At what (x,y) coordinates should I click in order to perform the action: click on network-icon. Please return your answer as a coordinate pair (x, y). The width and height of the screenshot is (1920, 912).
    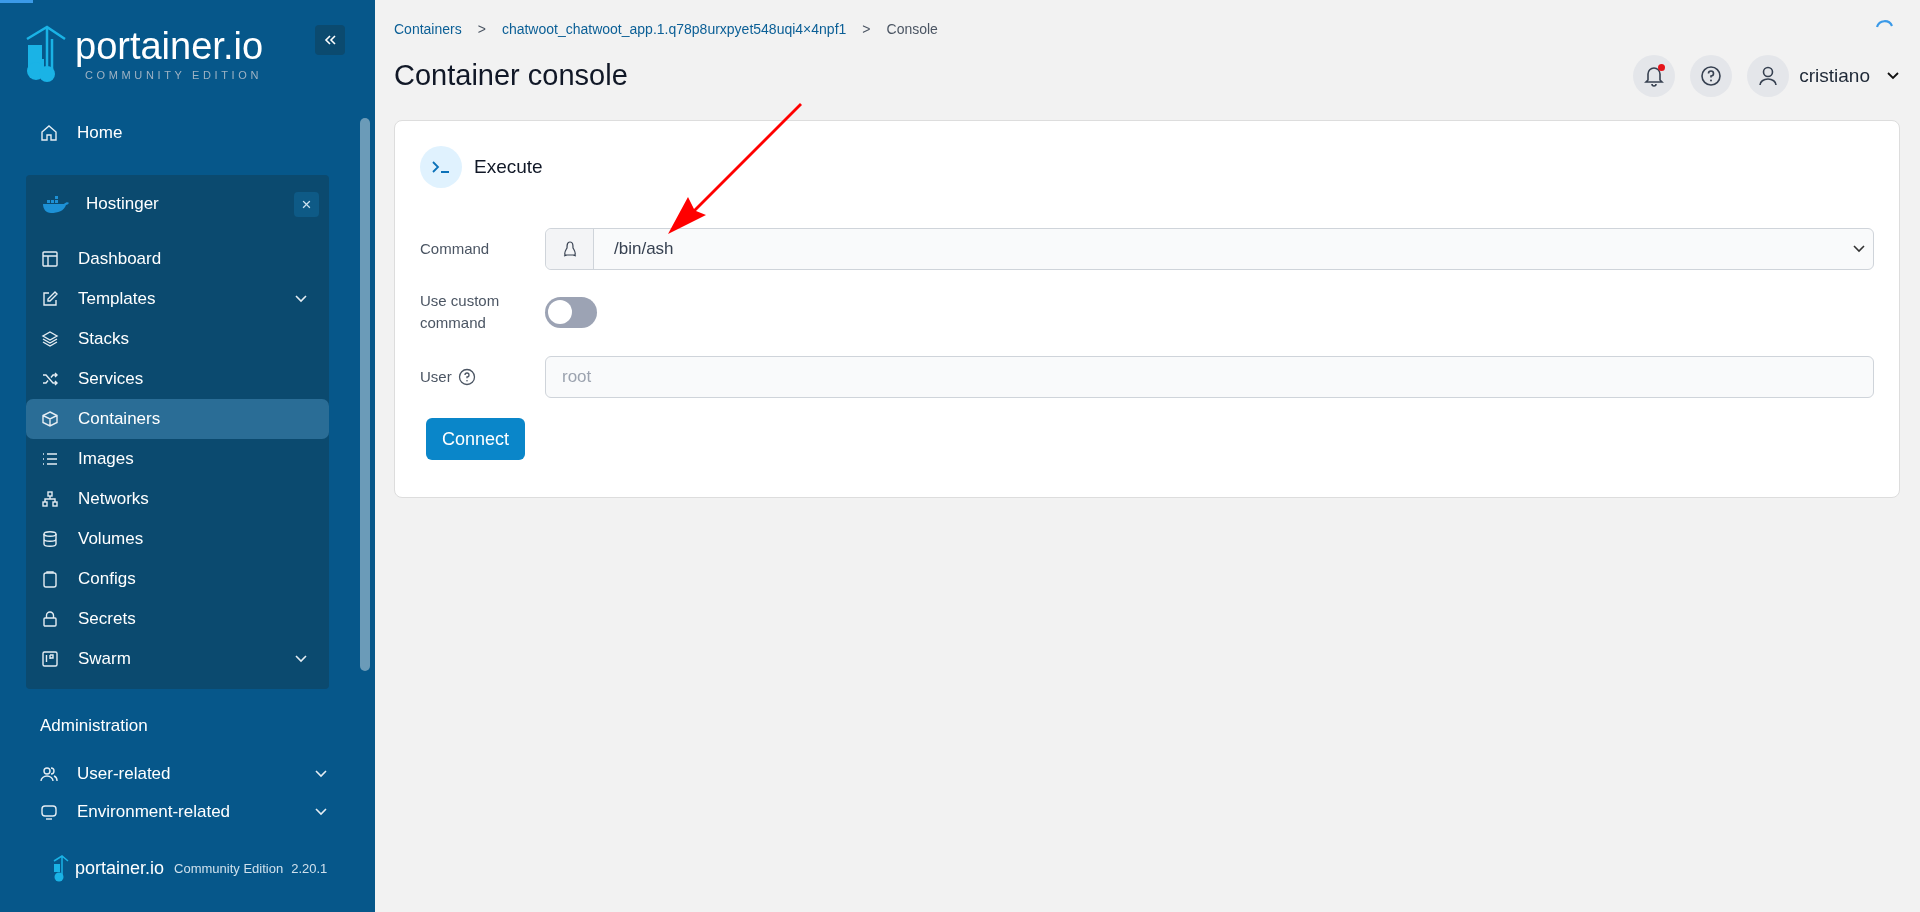
    Looking at the image, I should click on (50, 499).